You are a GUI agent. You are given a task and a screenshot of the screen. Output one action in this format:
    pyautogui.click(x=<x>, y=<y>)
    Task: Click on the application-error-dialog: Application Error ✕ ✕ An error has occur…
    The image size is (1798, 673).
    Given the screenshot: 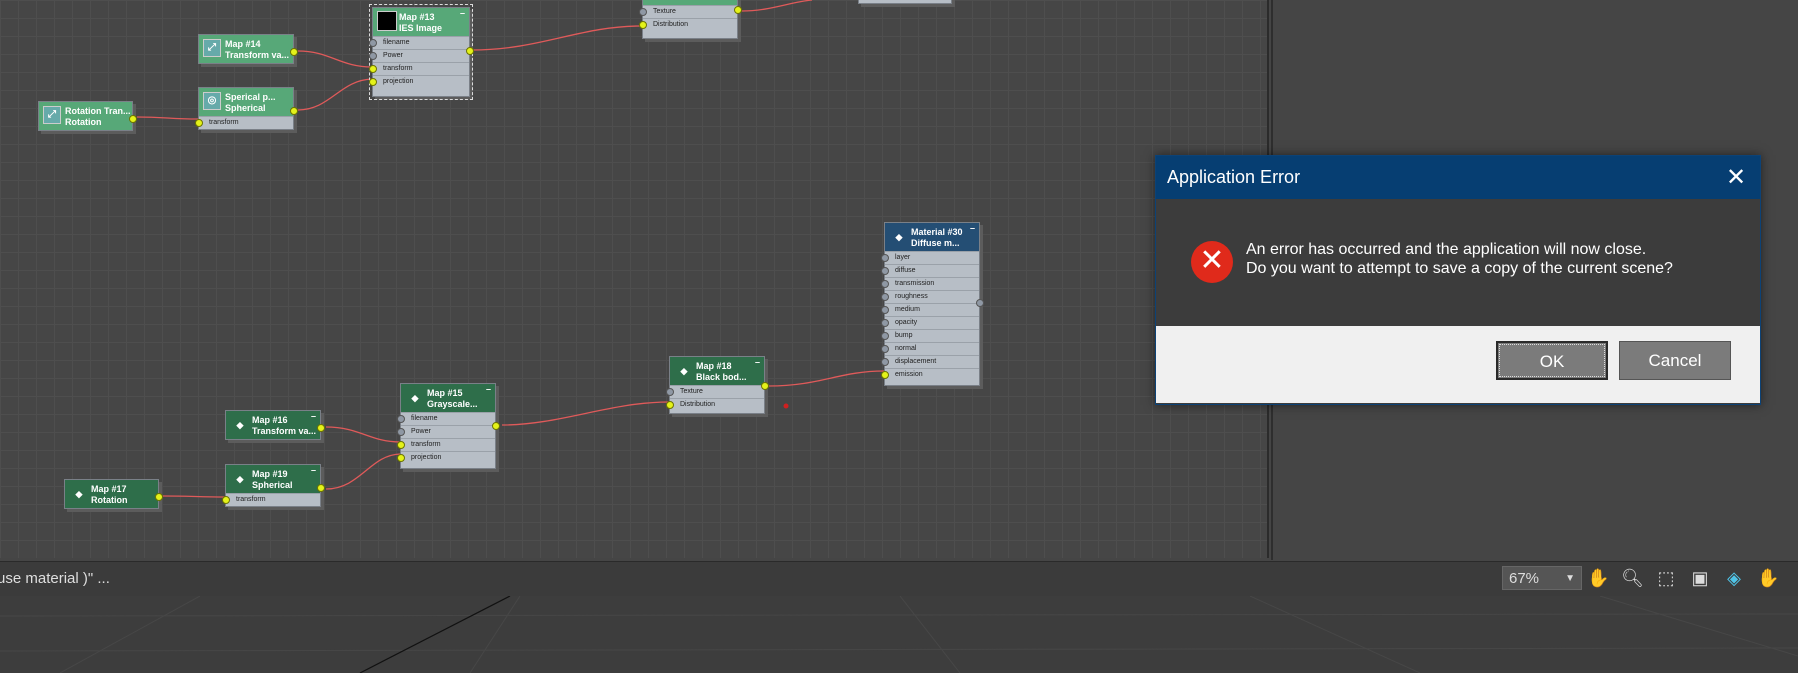 What is the action you would take?
    pyautogui.click(x=1458, y=280)
    